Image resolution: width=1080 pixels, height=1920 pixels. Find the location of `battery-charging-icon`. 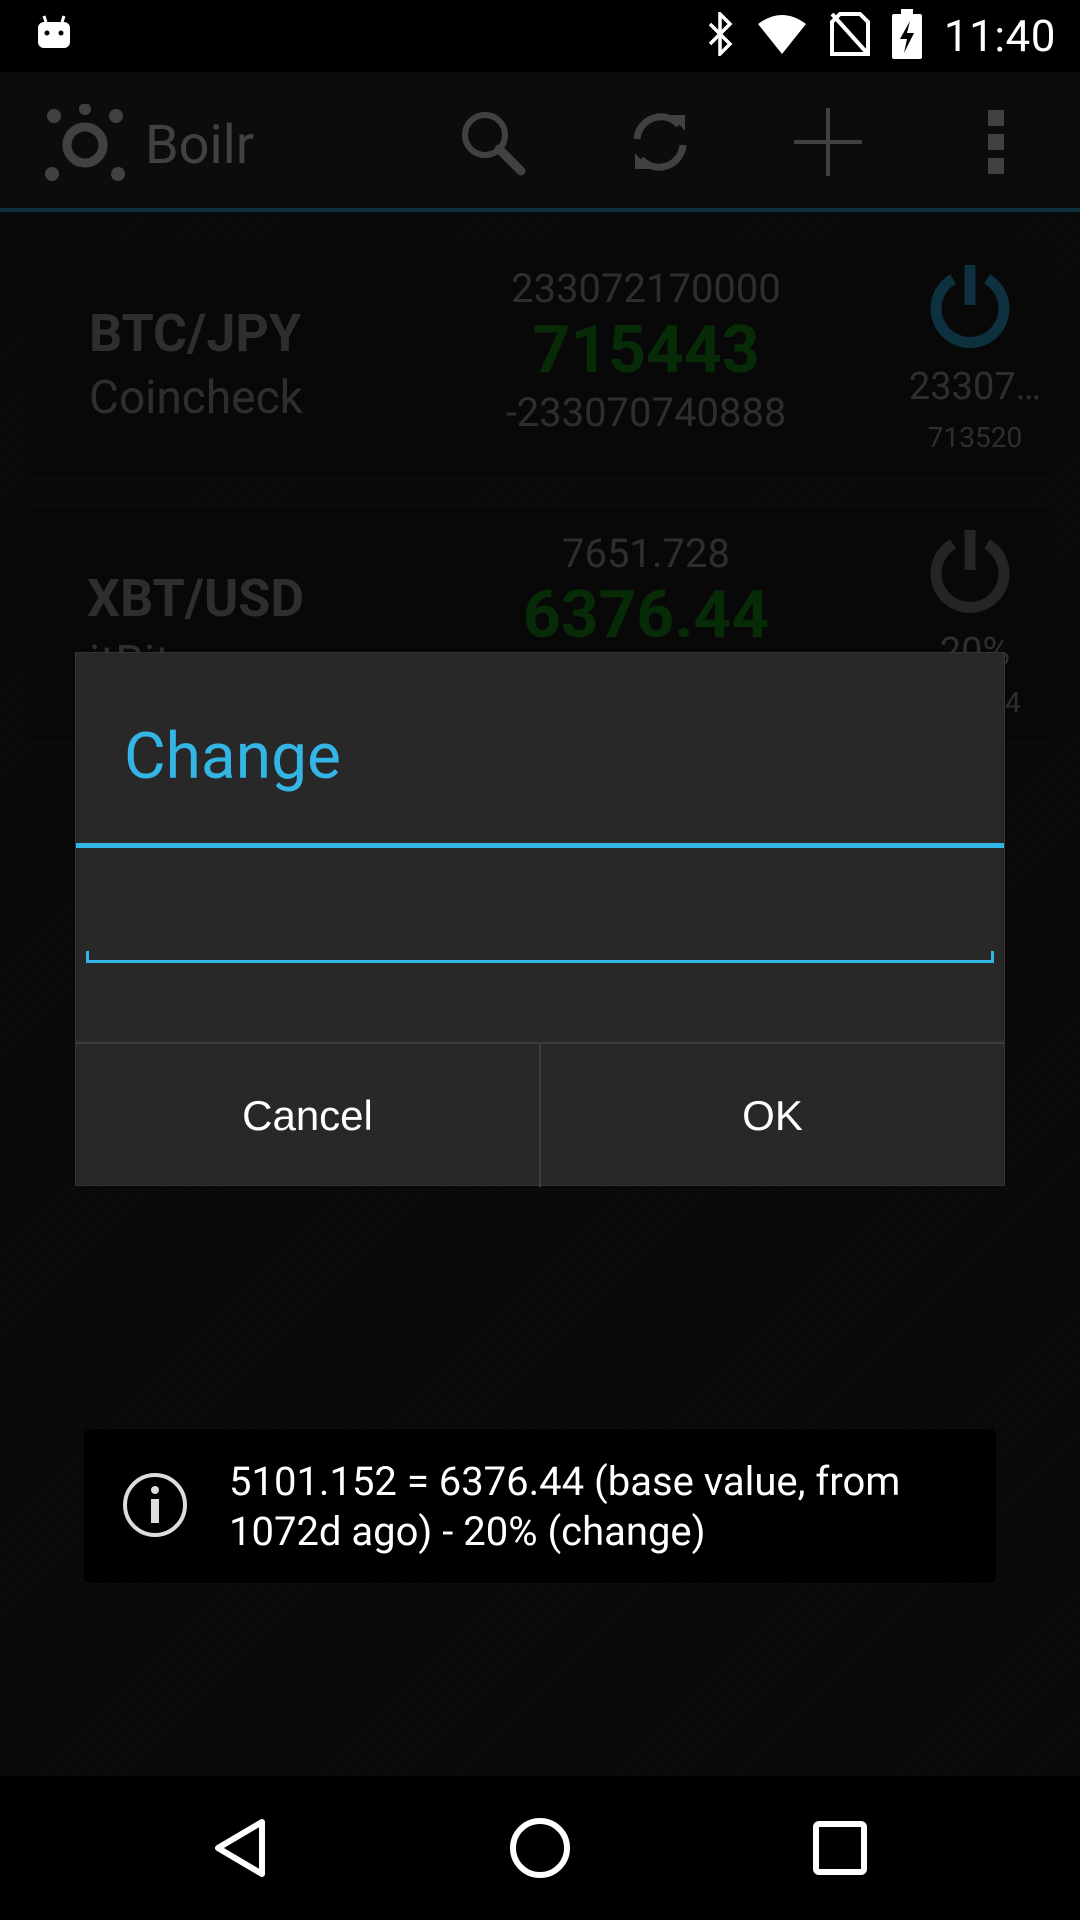

battery-charging-icon is located at coordinates (906, 36).